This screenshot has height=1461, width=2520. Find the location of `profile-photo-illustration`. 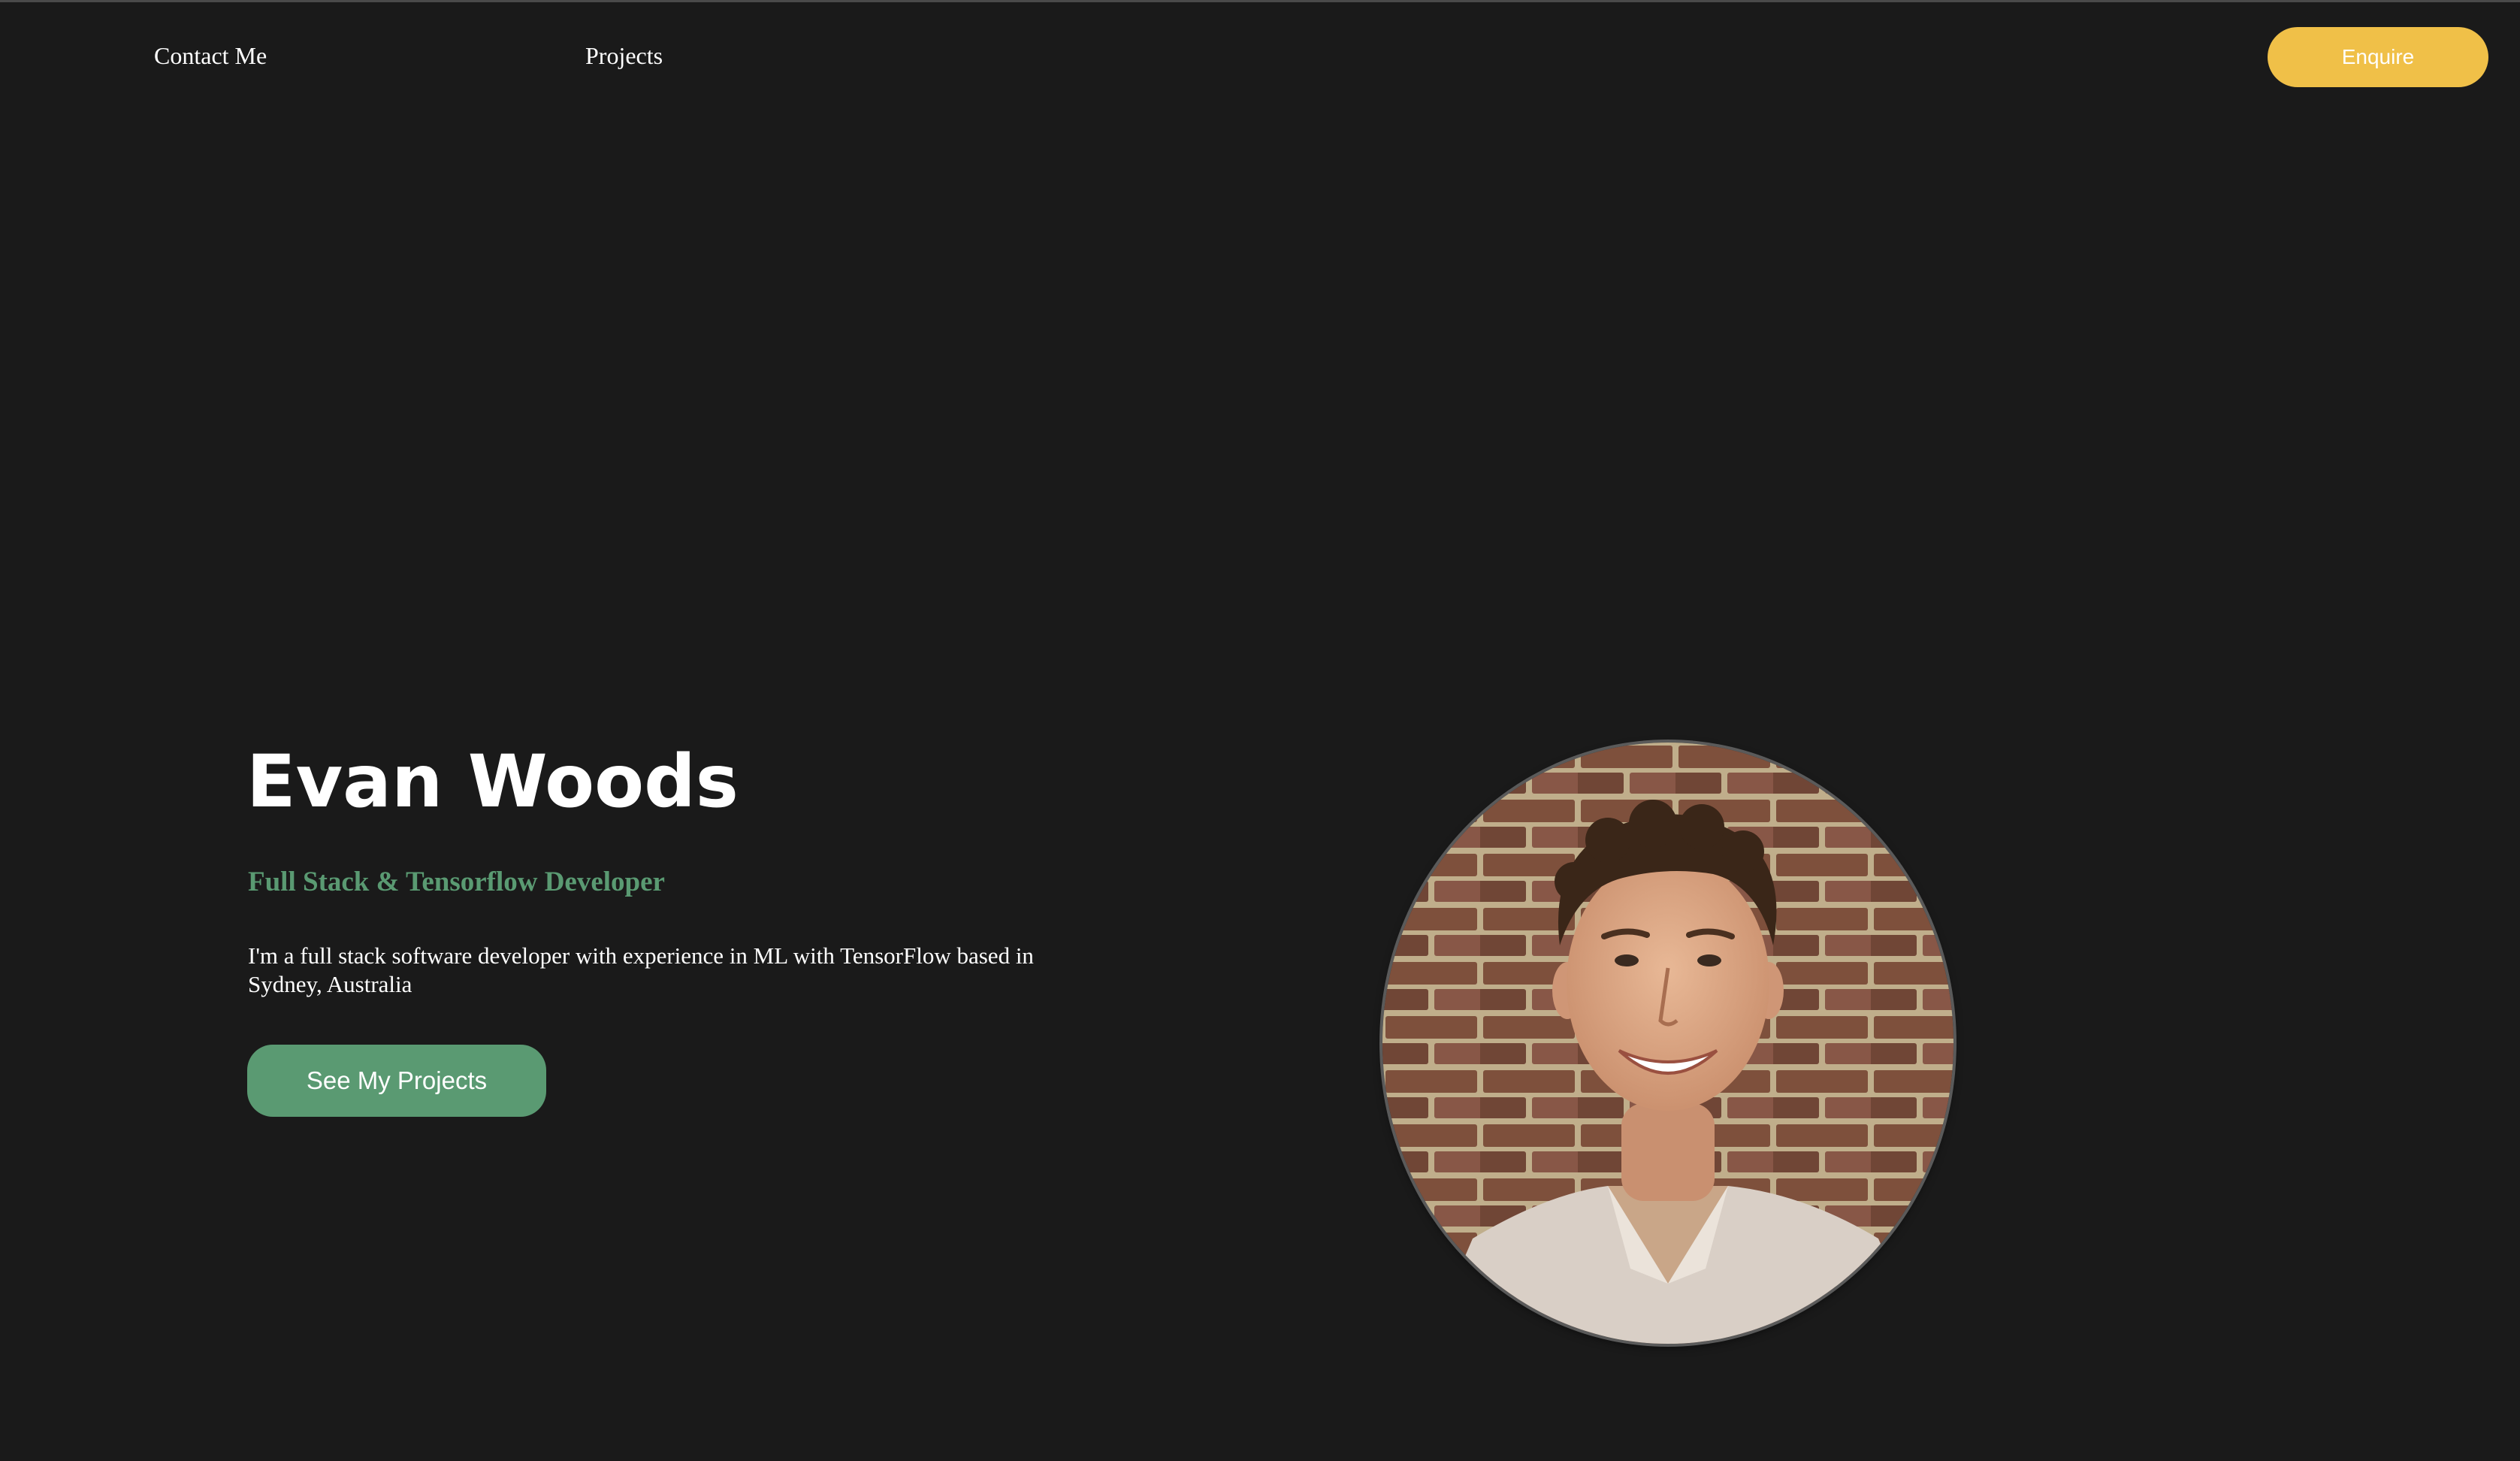

profile-photo-illustration is located at coordinates (1667, 1043).